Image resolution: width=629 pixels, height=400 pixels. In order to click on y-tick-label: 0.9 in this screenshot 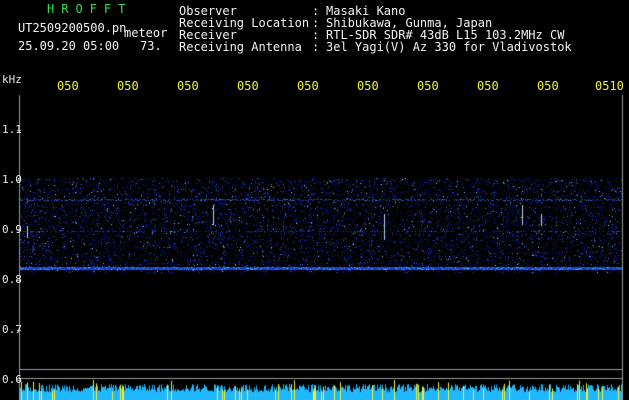, I will do `click(12, 229)`.